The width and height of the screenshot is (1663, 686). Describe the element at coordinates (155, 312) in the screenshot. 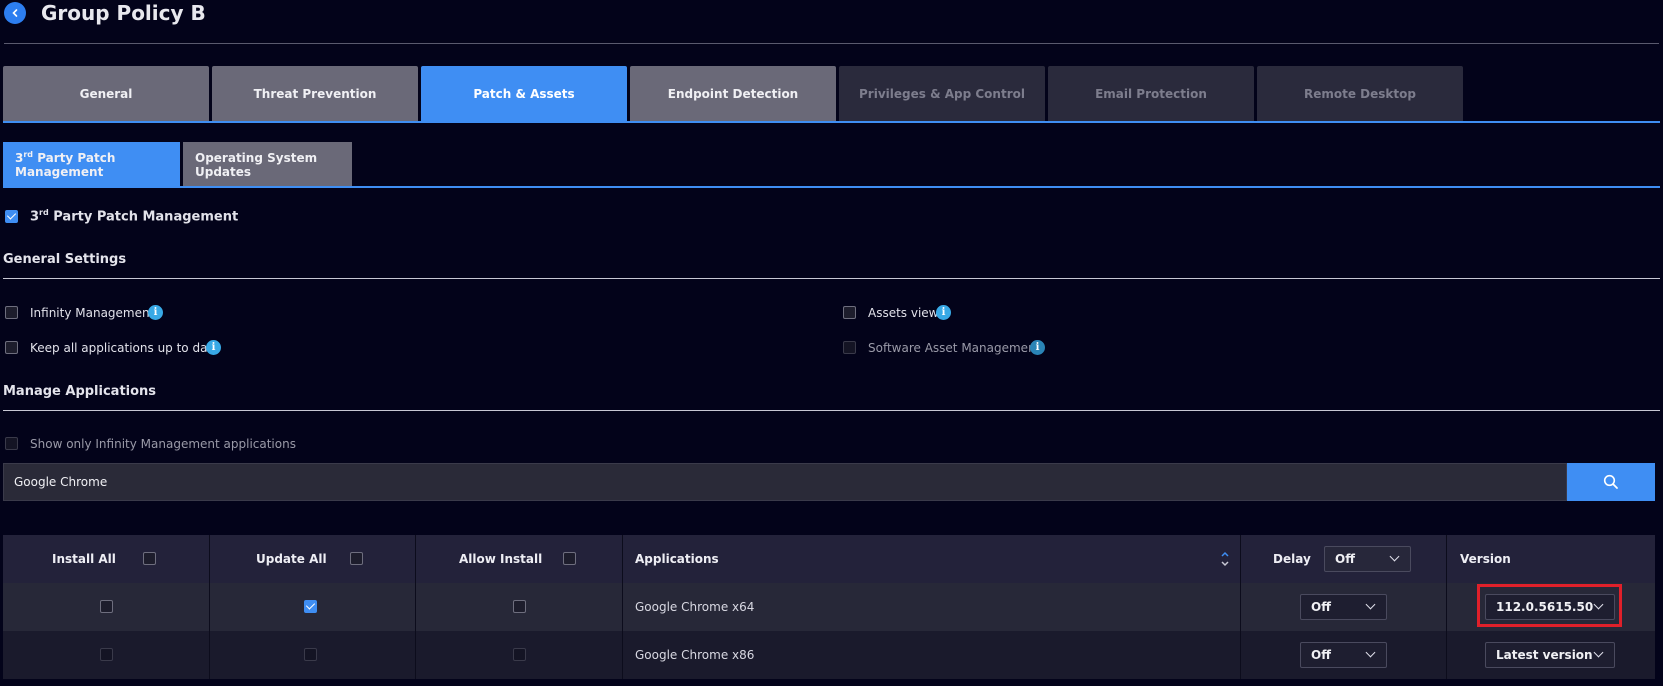

I see `infinity-management-info-icon: i` at that location.